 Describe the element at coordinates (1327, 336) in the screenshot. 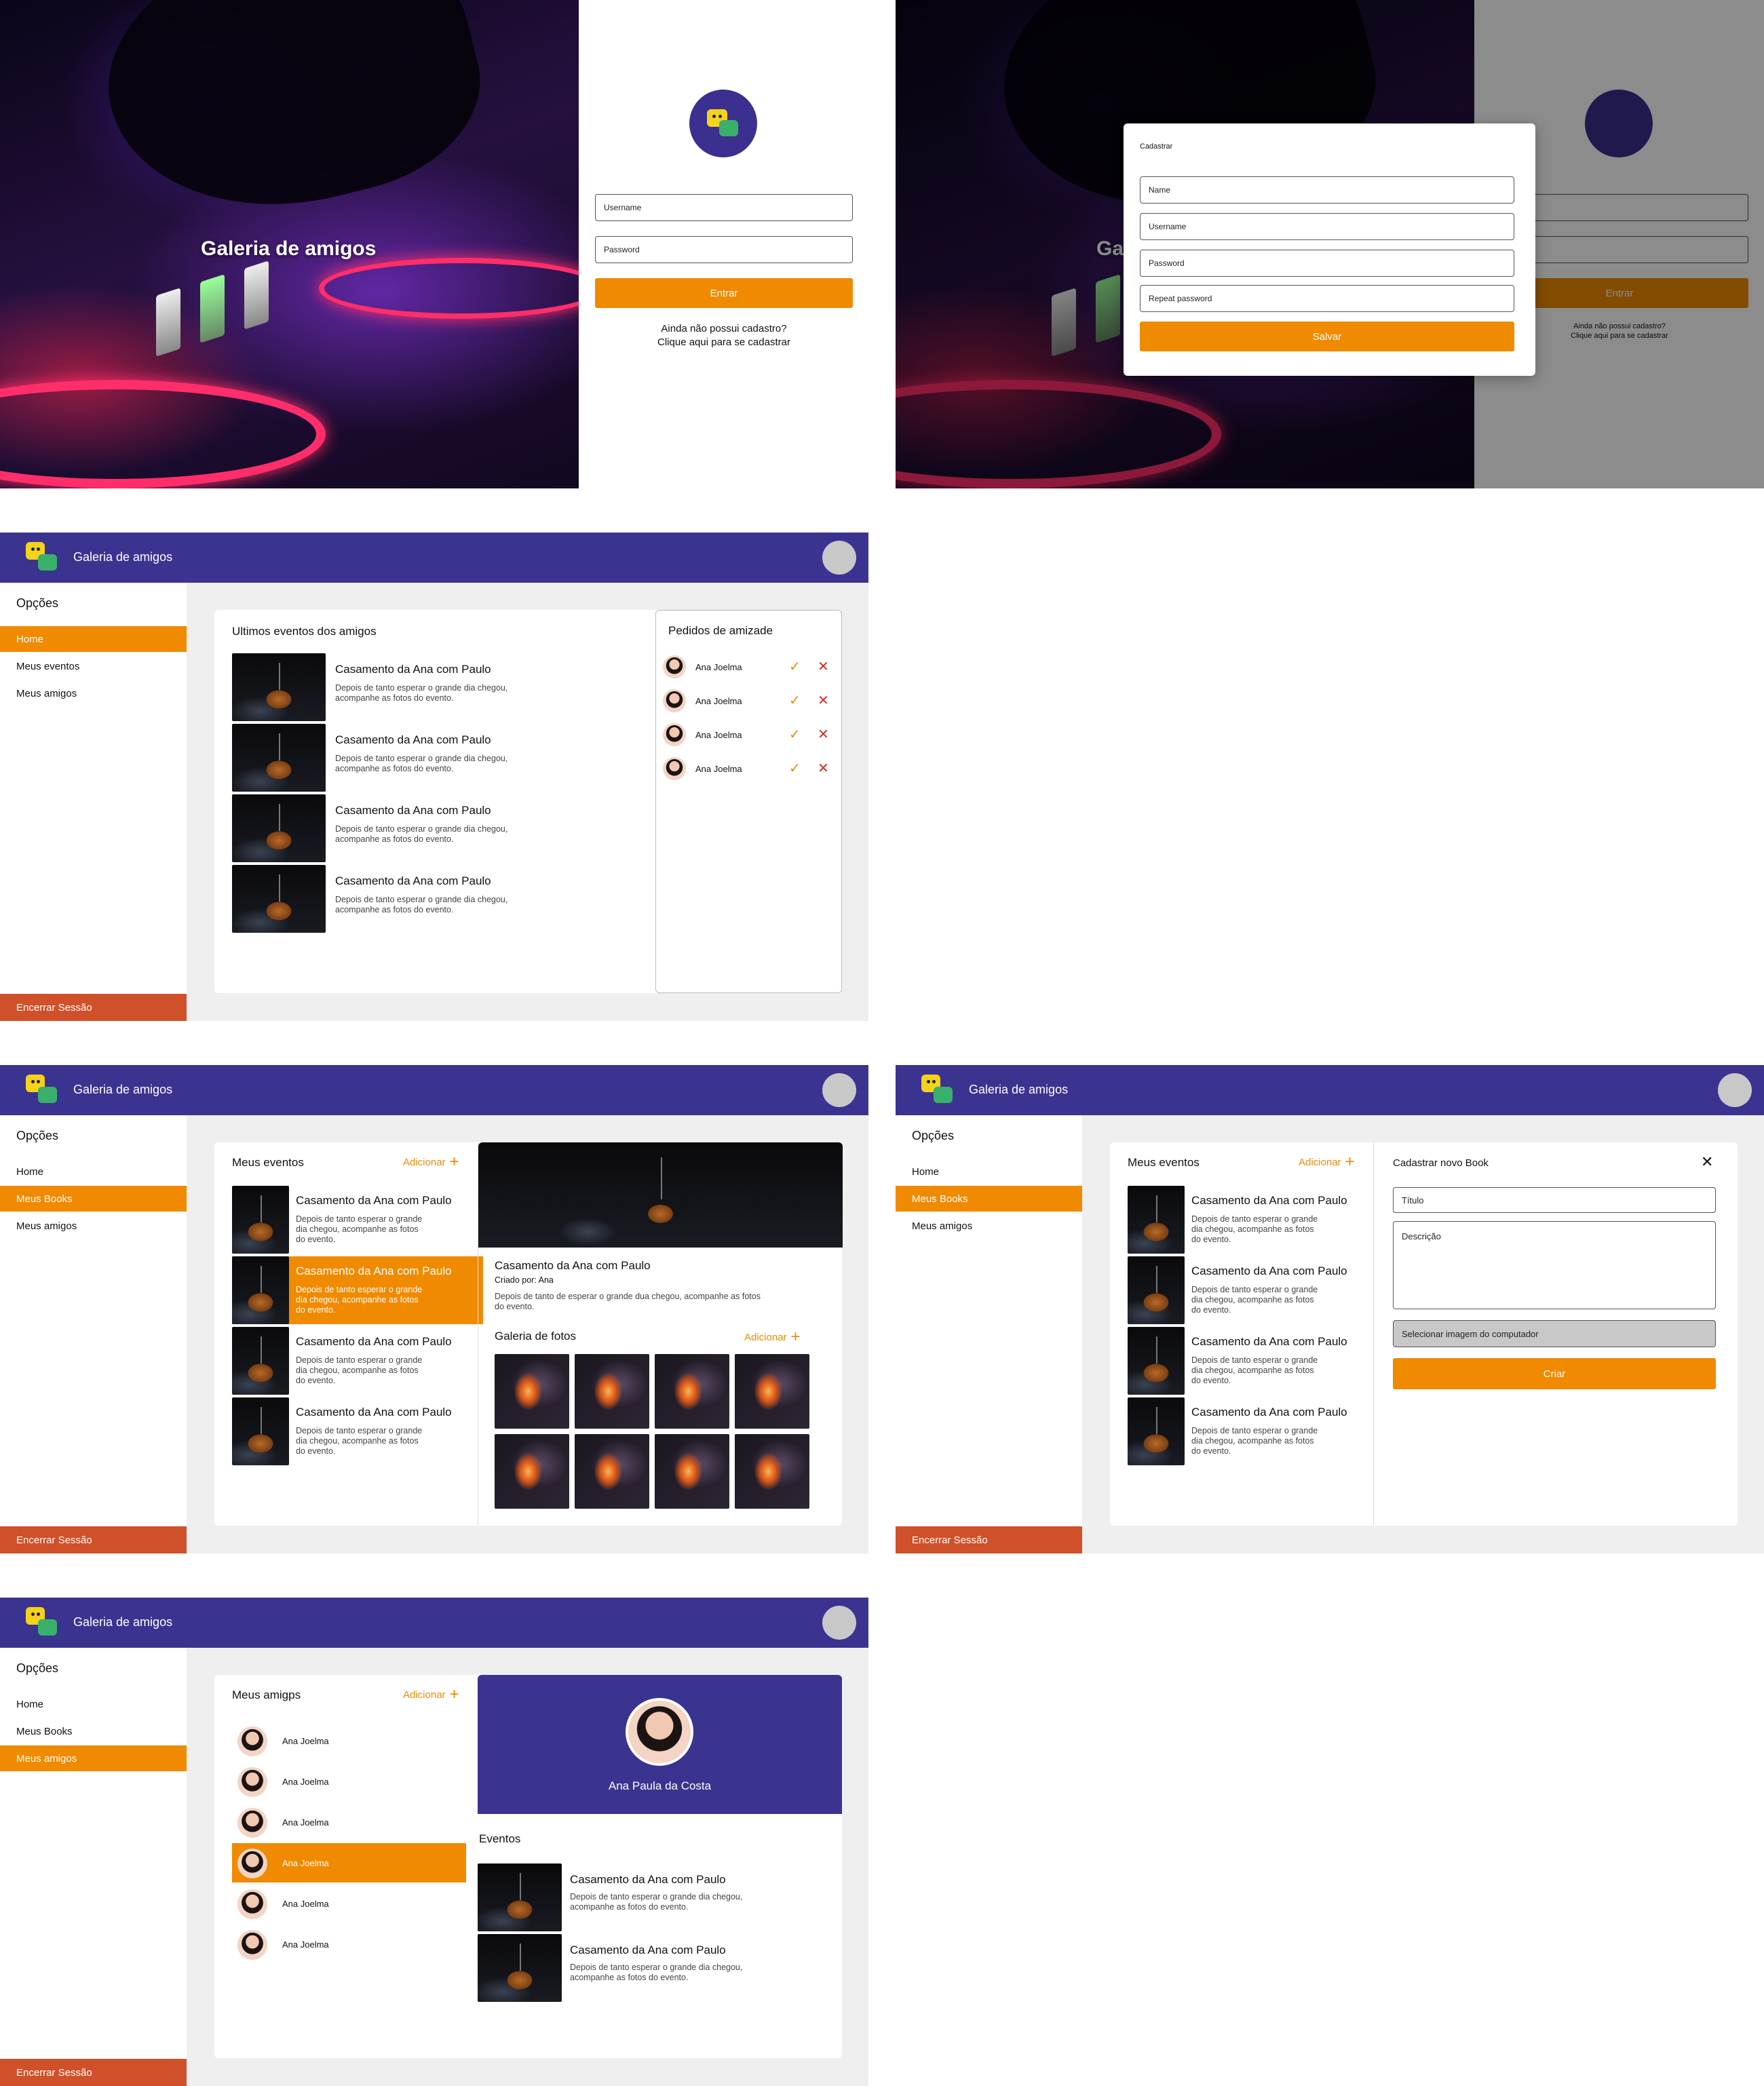

I see `save-button: Salvar` at that location.